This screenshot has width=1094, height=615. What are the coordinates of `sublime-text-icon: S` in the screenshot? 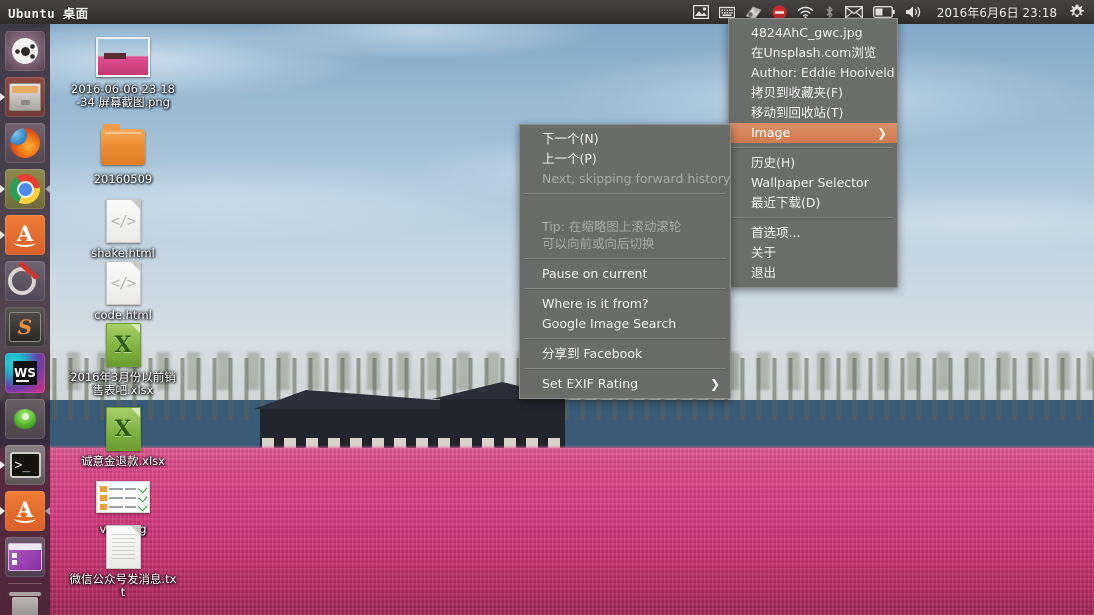 It's located at (25, 327).